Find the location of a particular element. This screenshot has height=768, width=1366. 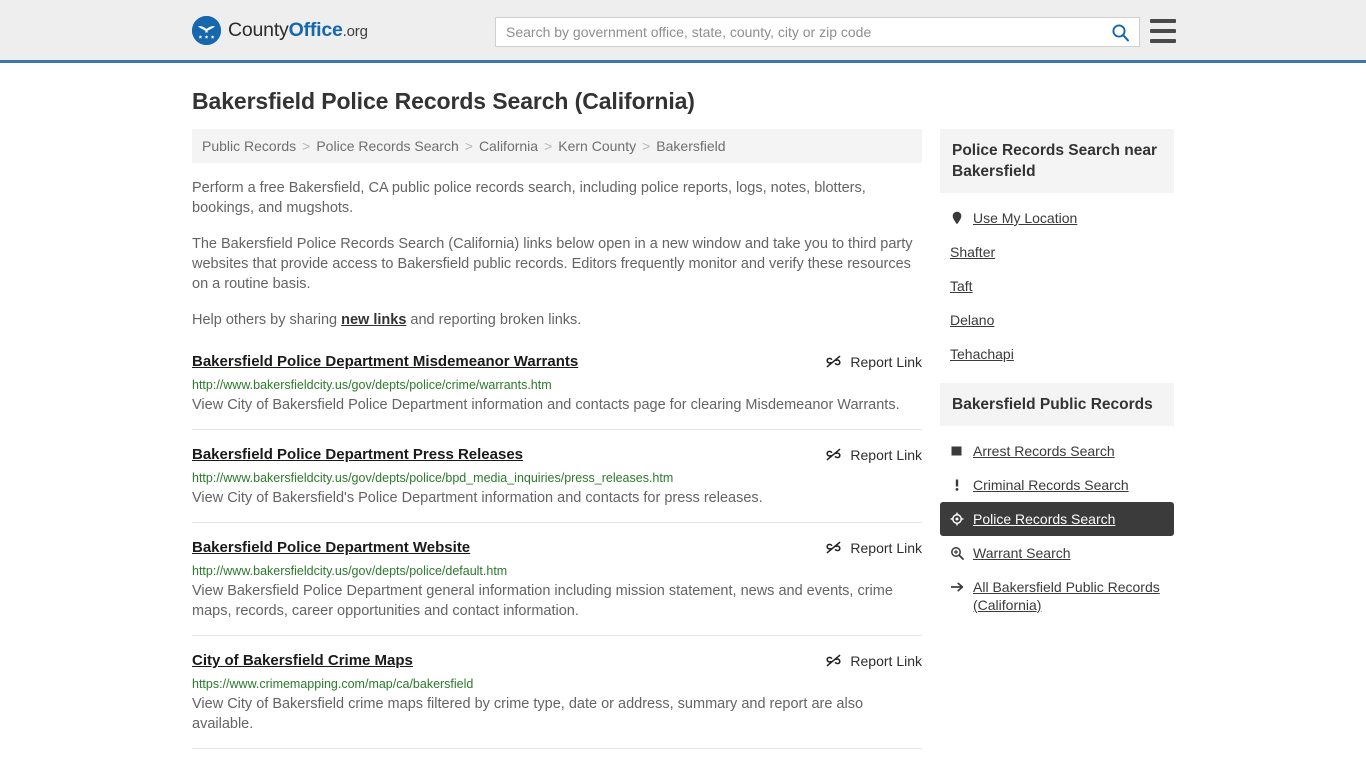

arrow-right-icon is located at coordinates (957, 587).